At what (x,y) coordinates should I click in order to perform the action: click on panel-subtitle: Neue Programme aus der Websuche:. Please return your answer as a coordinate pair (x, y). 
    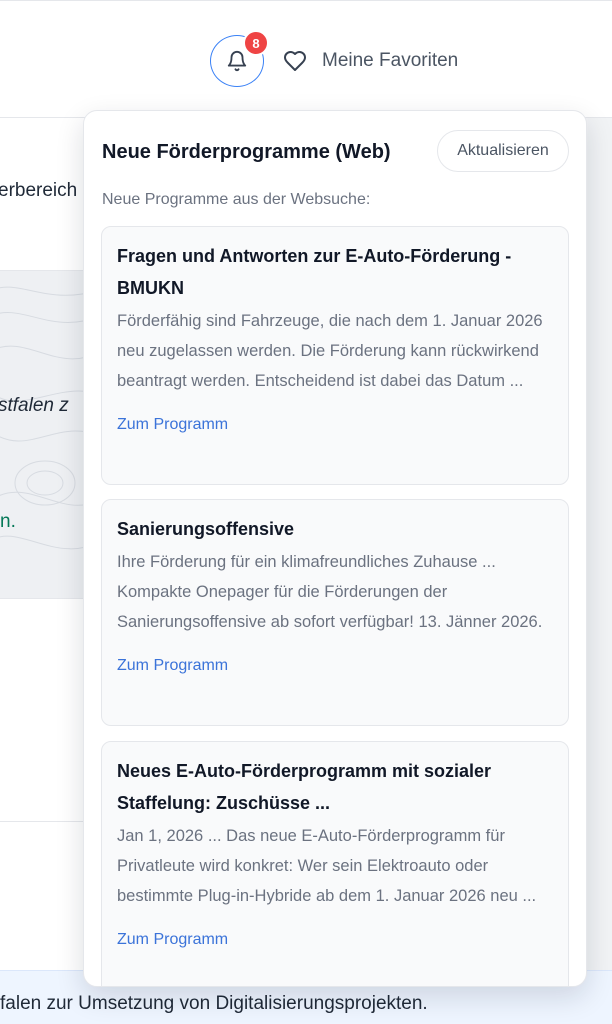
    Looking at the image, I should click on (236, 199).